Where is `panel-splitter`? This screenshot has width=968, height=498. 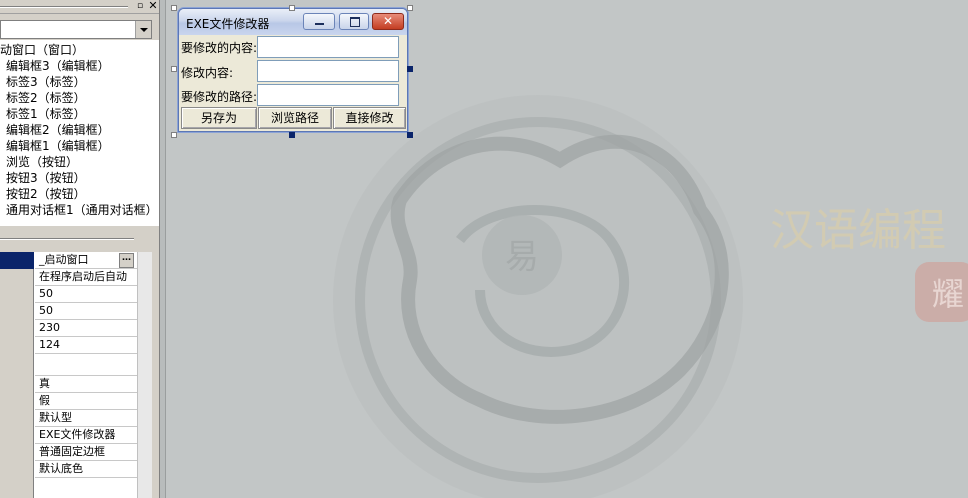 panel-splitter is located at coordinates (79, 239).